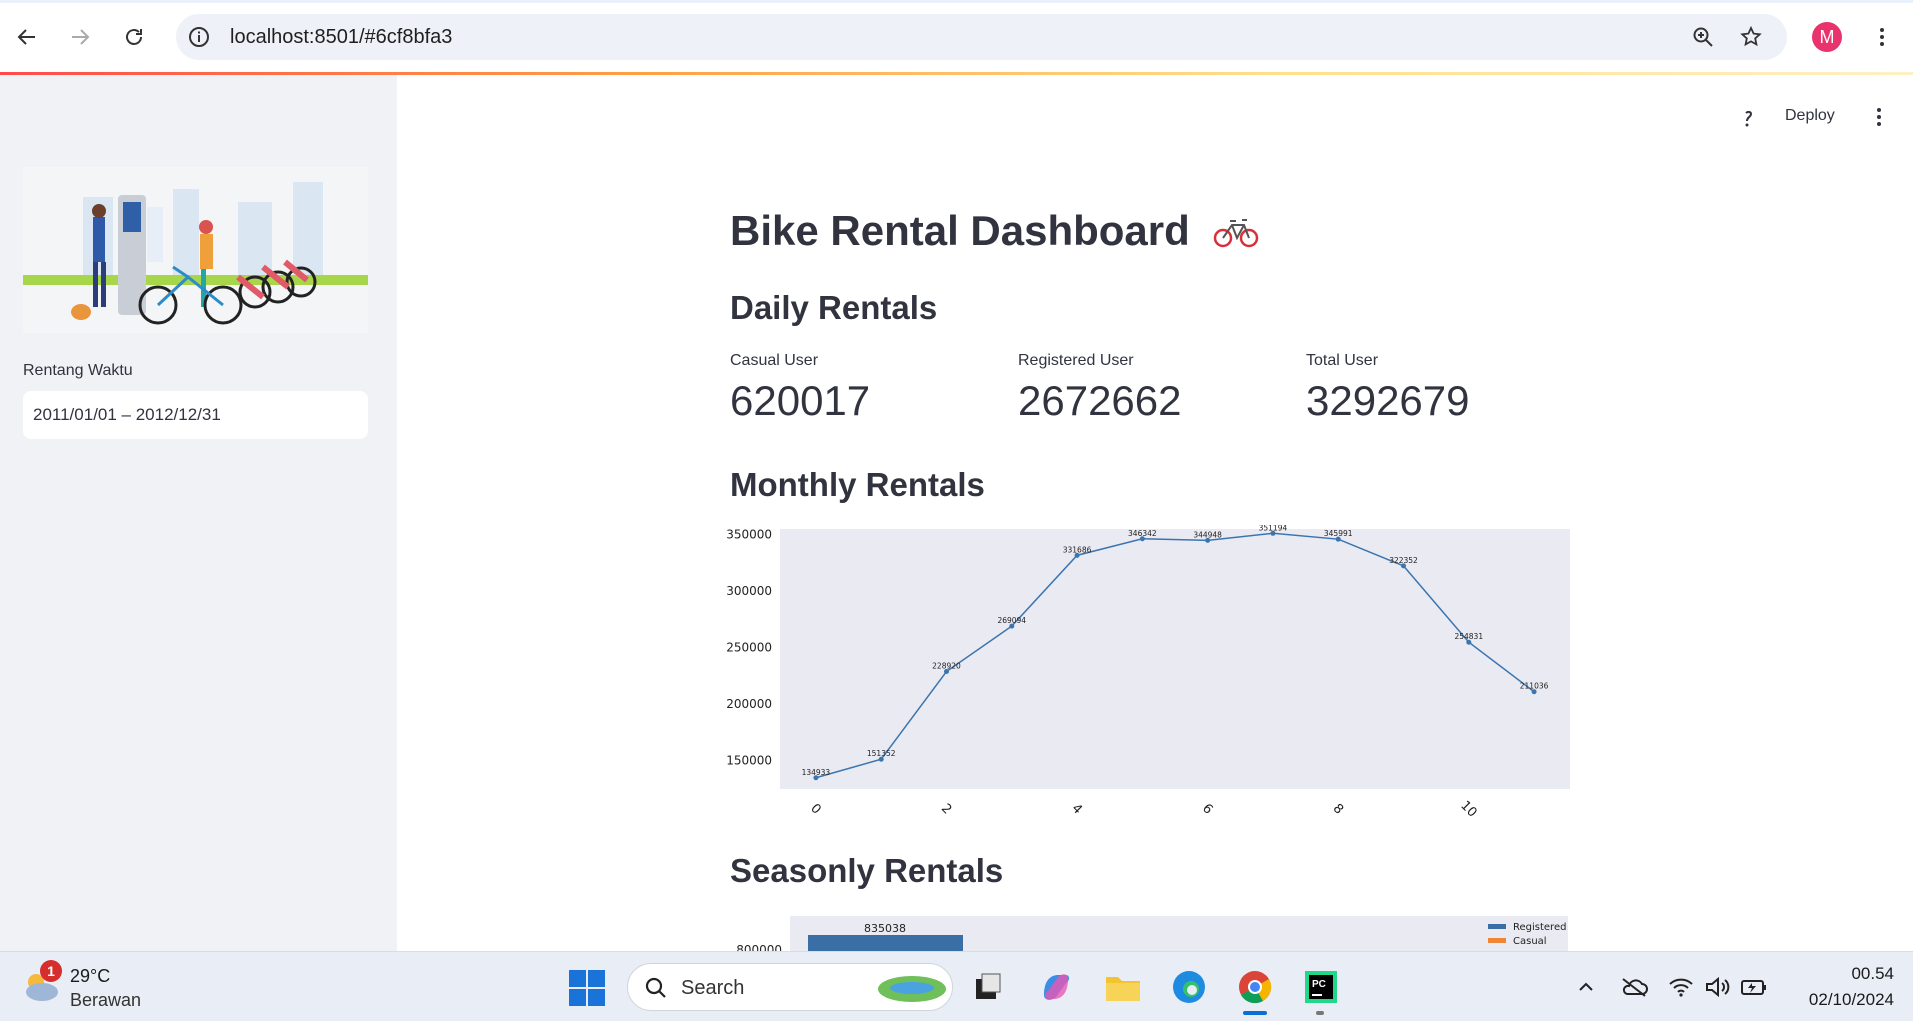  I want to click on data-label: 345991, so click(1338, 533).